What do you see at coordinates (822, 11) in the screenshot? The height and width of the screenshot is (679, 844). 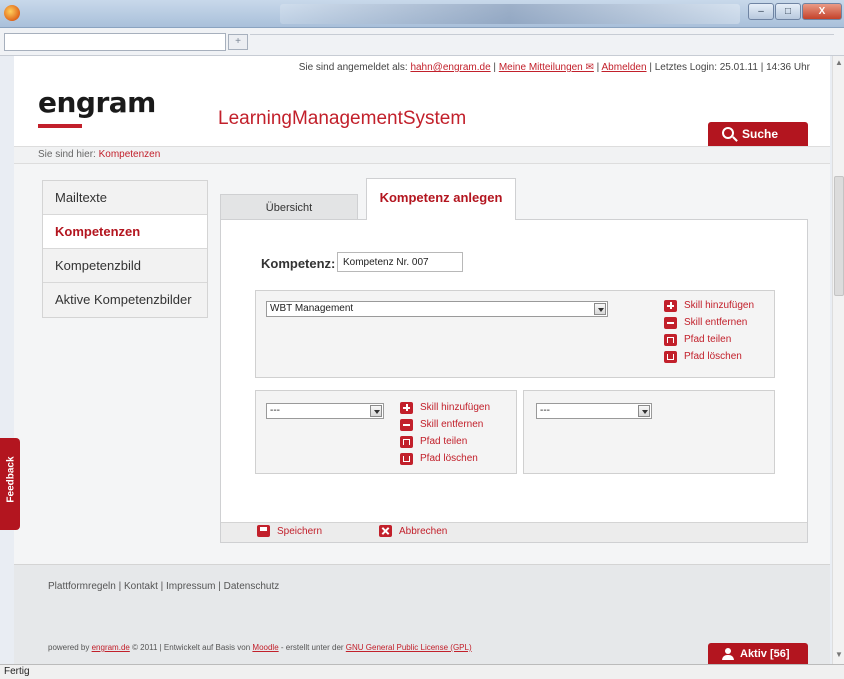 I see `close-button: X` at bounding box center [822, 11].